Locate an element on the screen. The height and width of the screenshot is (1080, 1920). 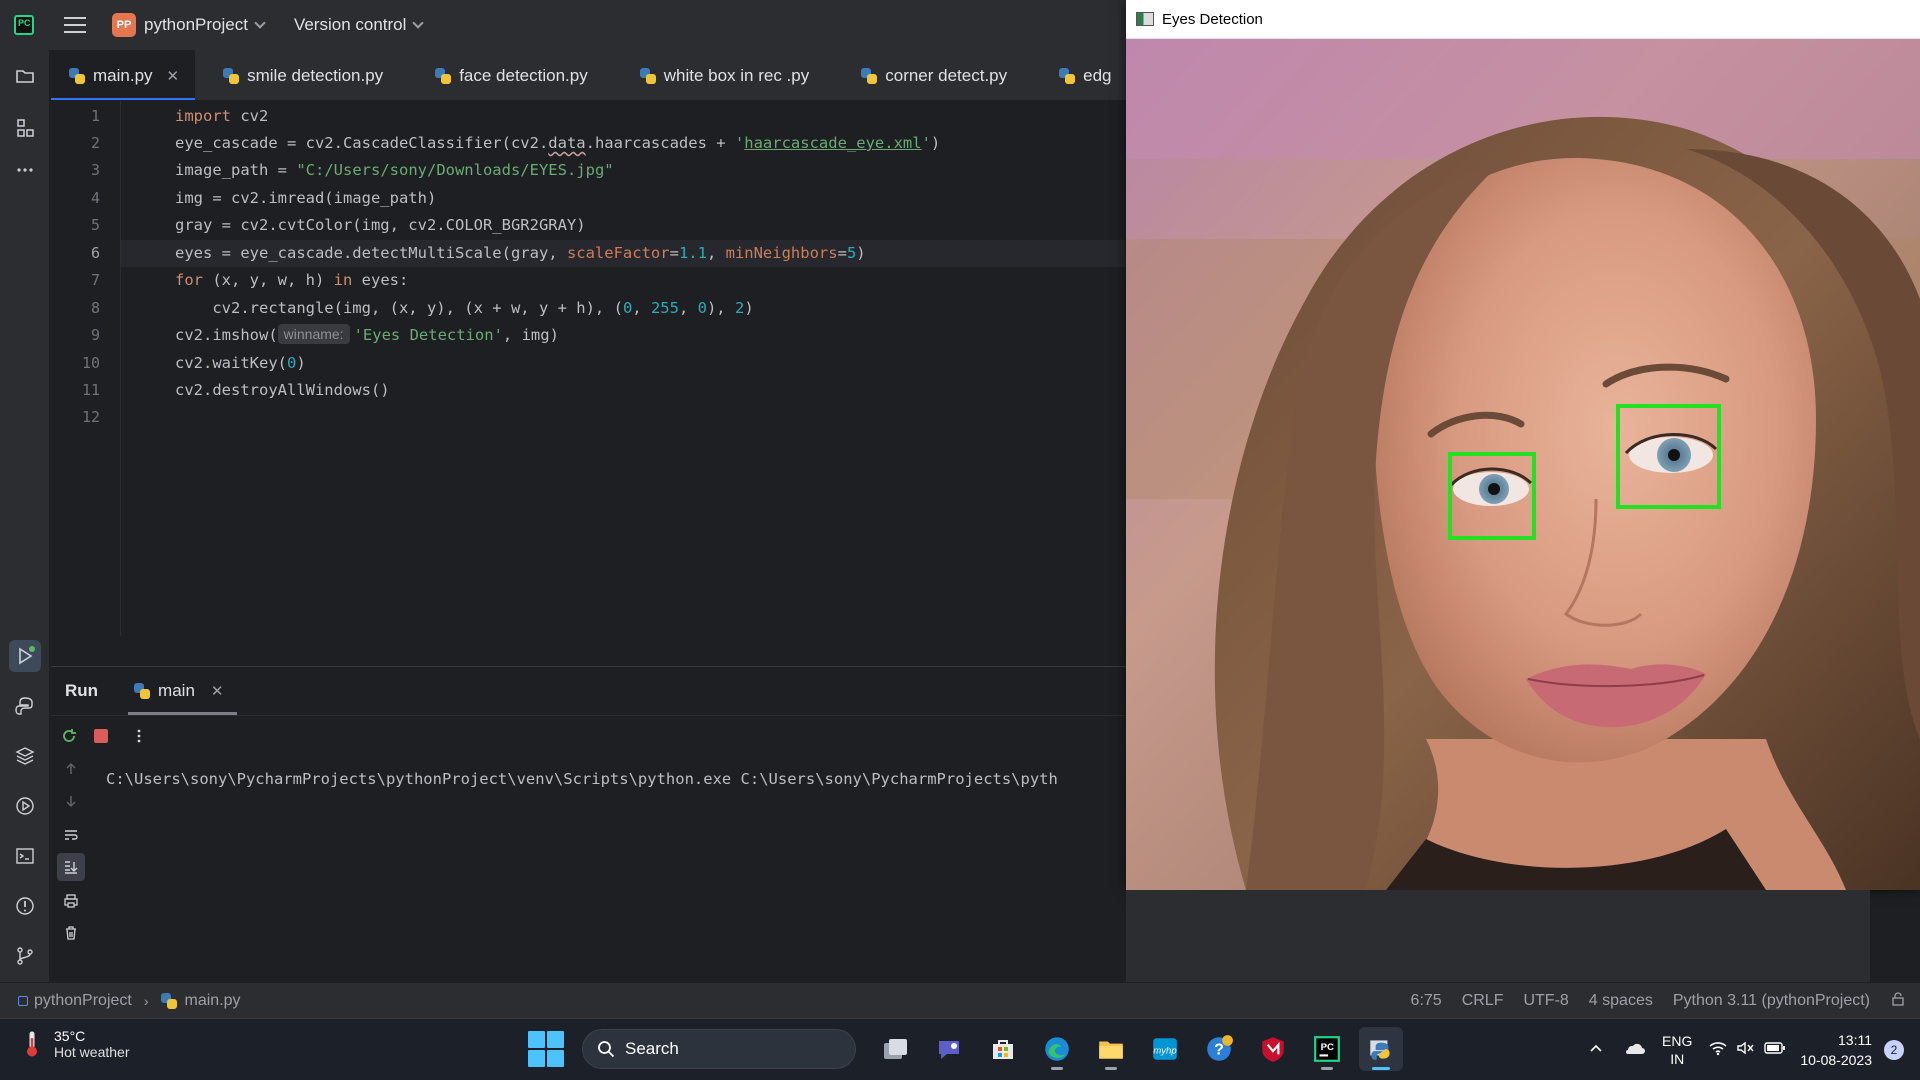
trash-icon is located at coordinates (71, 933).